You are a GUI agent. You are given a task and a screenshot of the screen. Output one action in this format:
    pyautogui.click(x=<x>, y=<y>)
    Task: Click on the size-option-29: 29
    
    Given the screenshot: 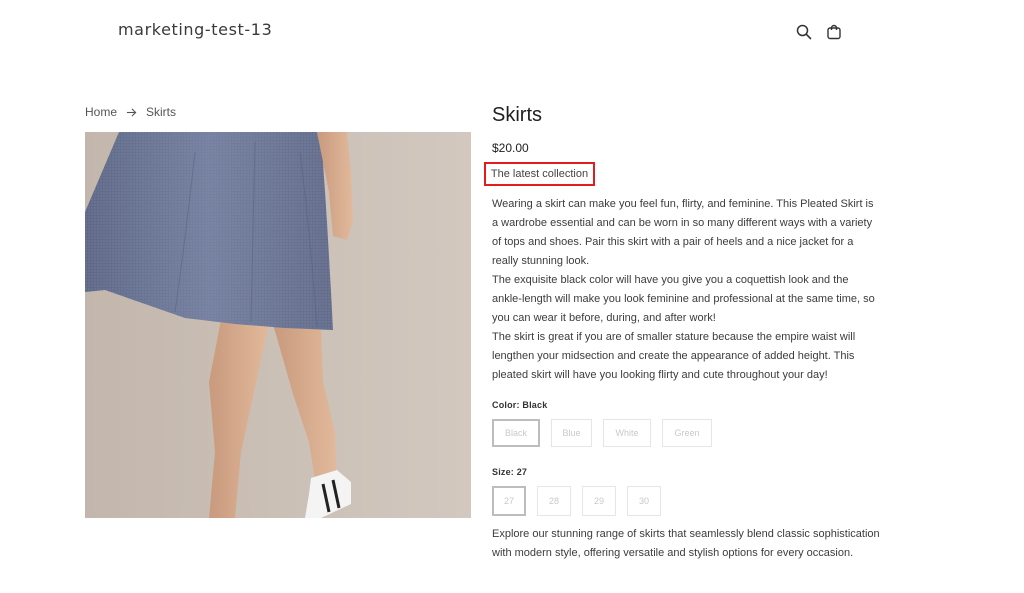 What is the action you would take?
    pyautogui.click(x=599, y=501)
    